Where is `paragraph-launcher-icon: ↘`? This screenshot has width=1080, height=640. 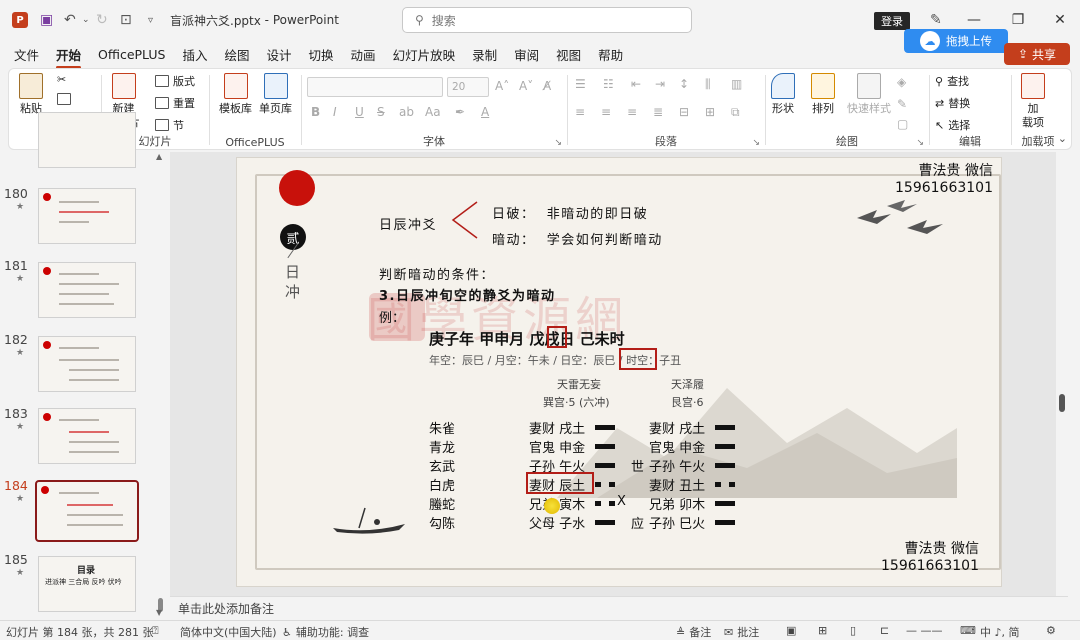
paragraph-launcher-icon: ↘ is located at coordinates (756, 143).